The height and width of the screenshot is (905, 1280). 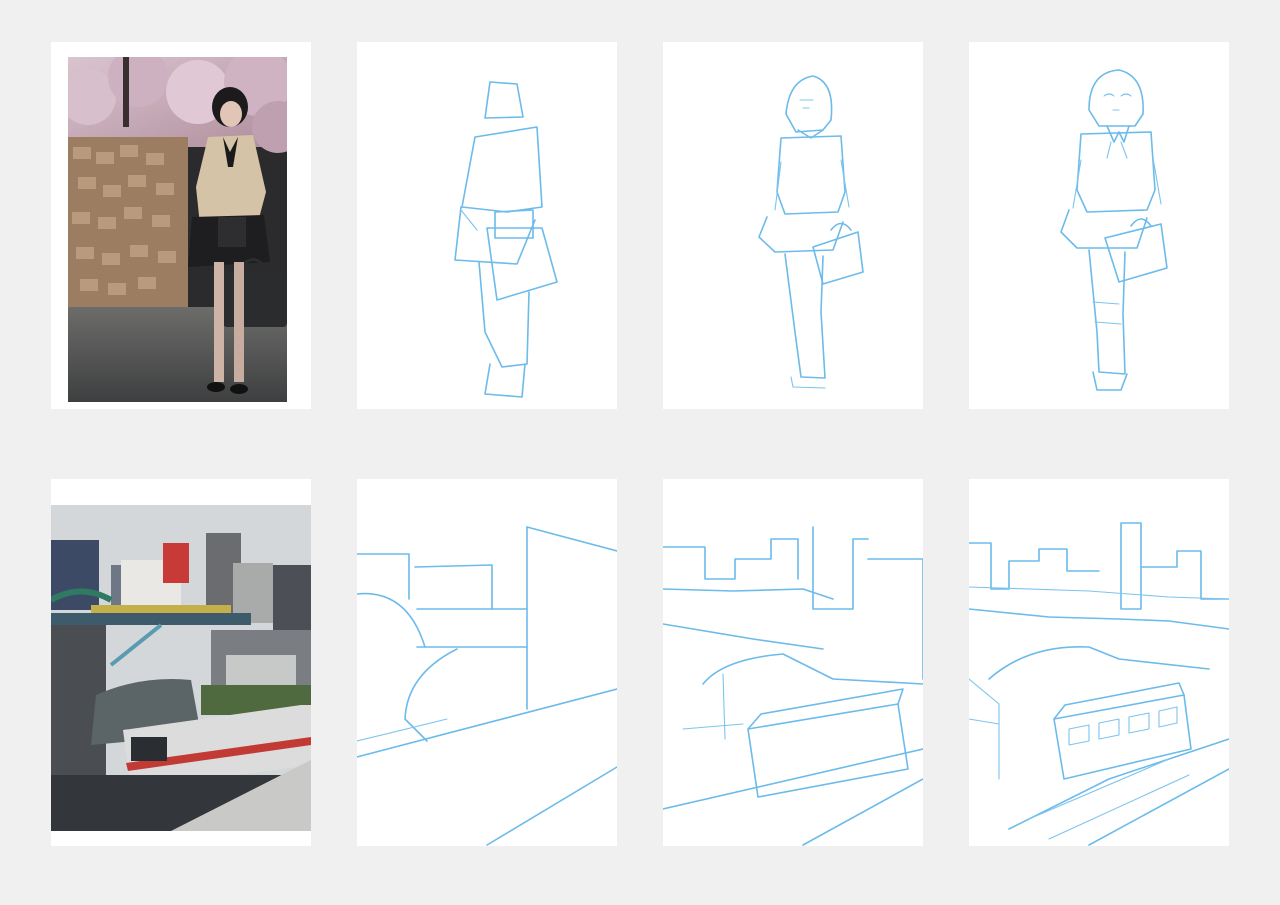 I want to click on figure-mid-sketch-card, so click(x=793, y=225).